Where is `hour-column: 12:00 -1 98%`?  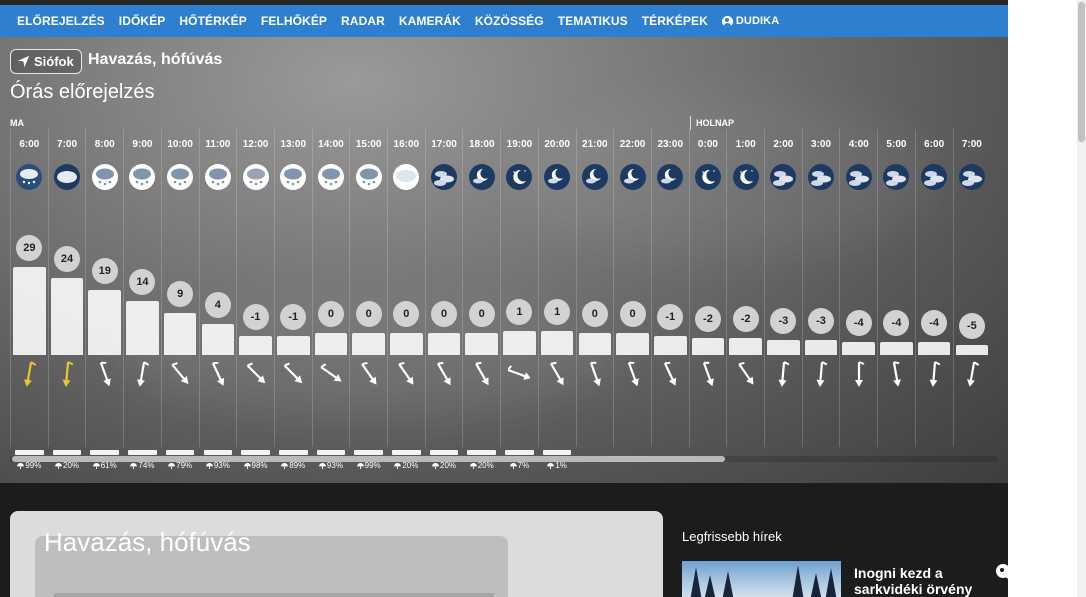 hour-column: 12:00 -1 98% is located at coordinates (255, 299).